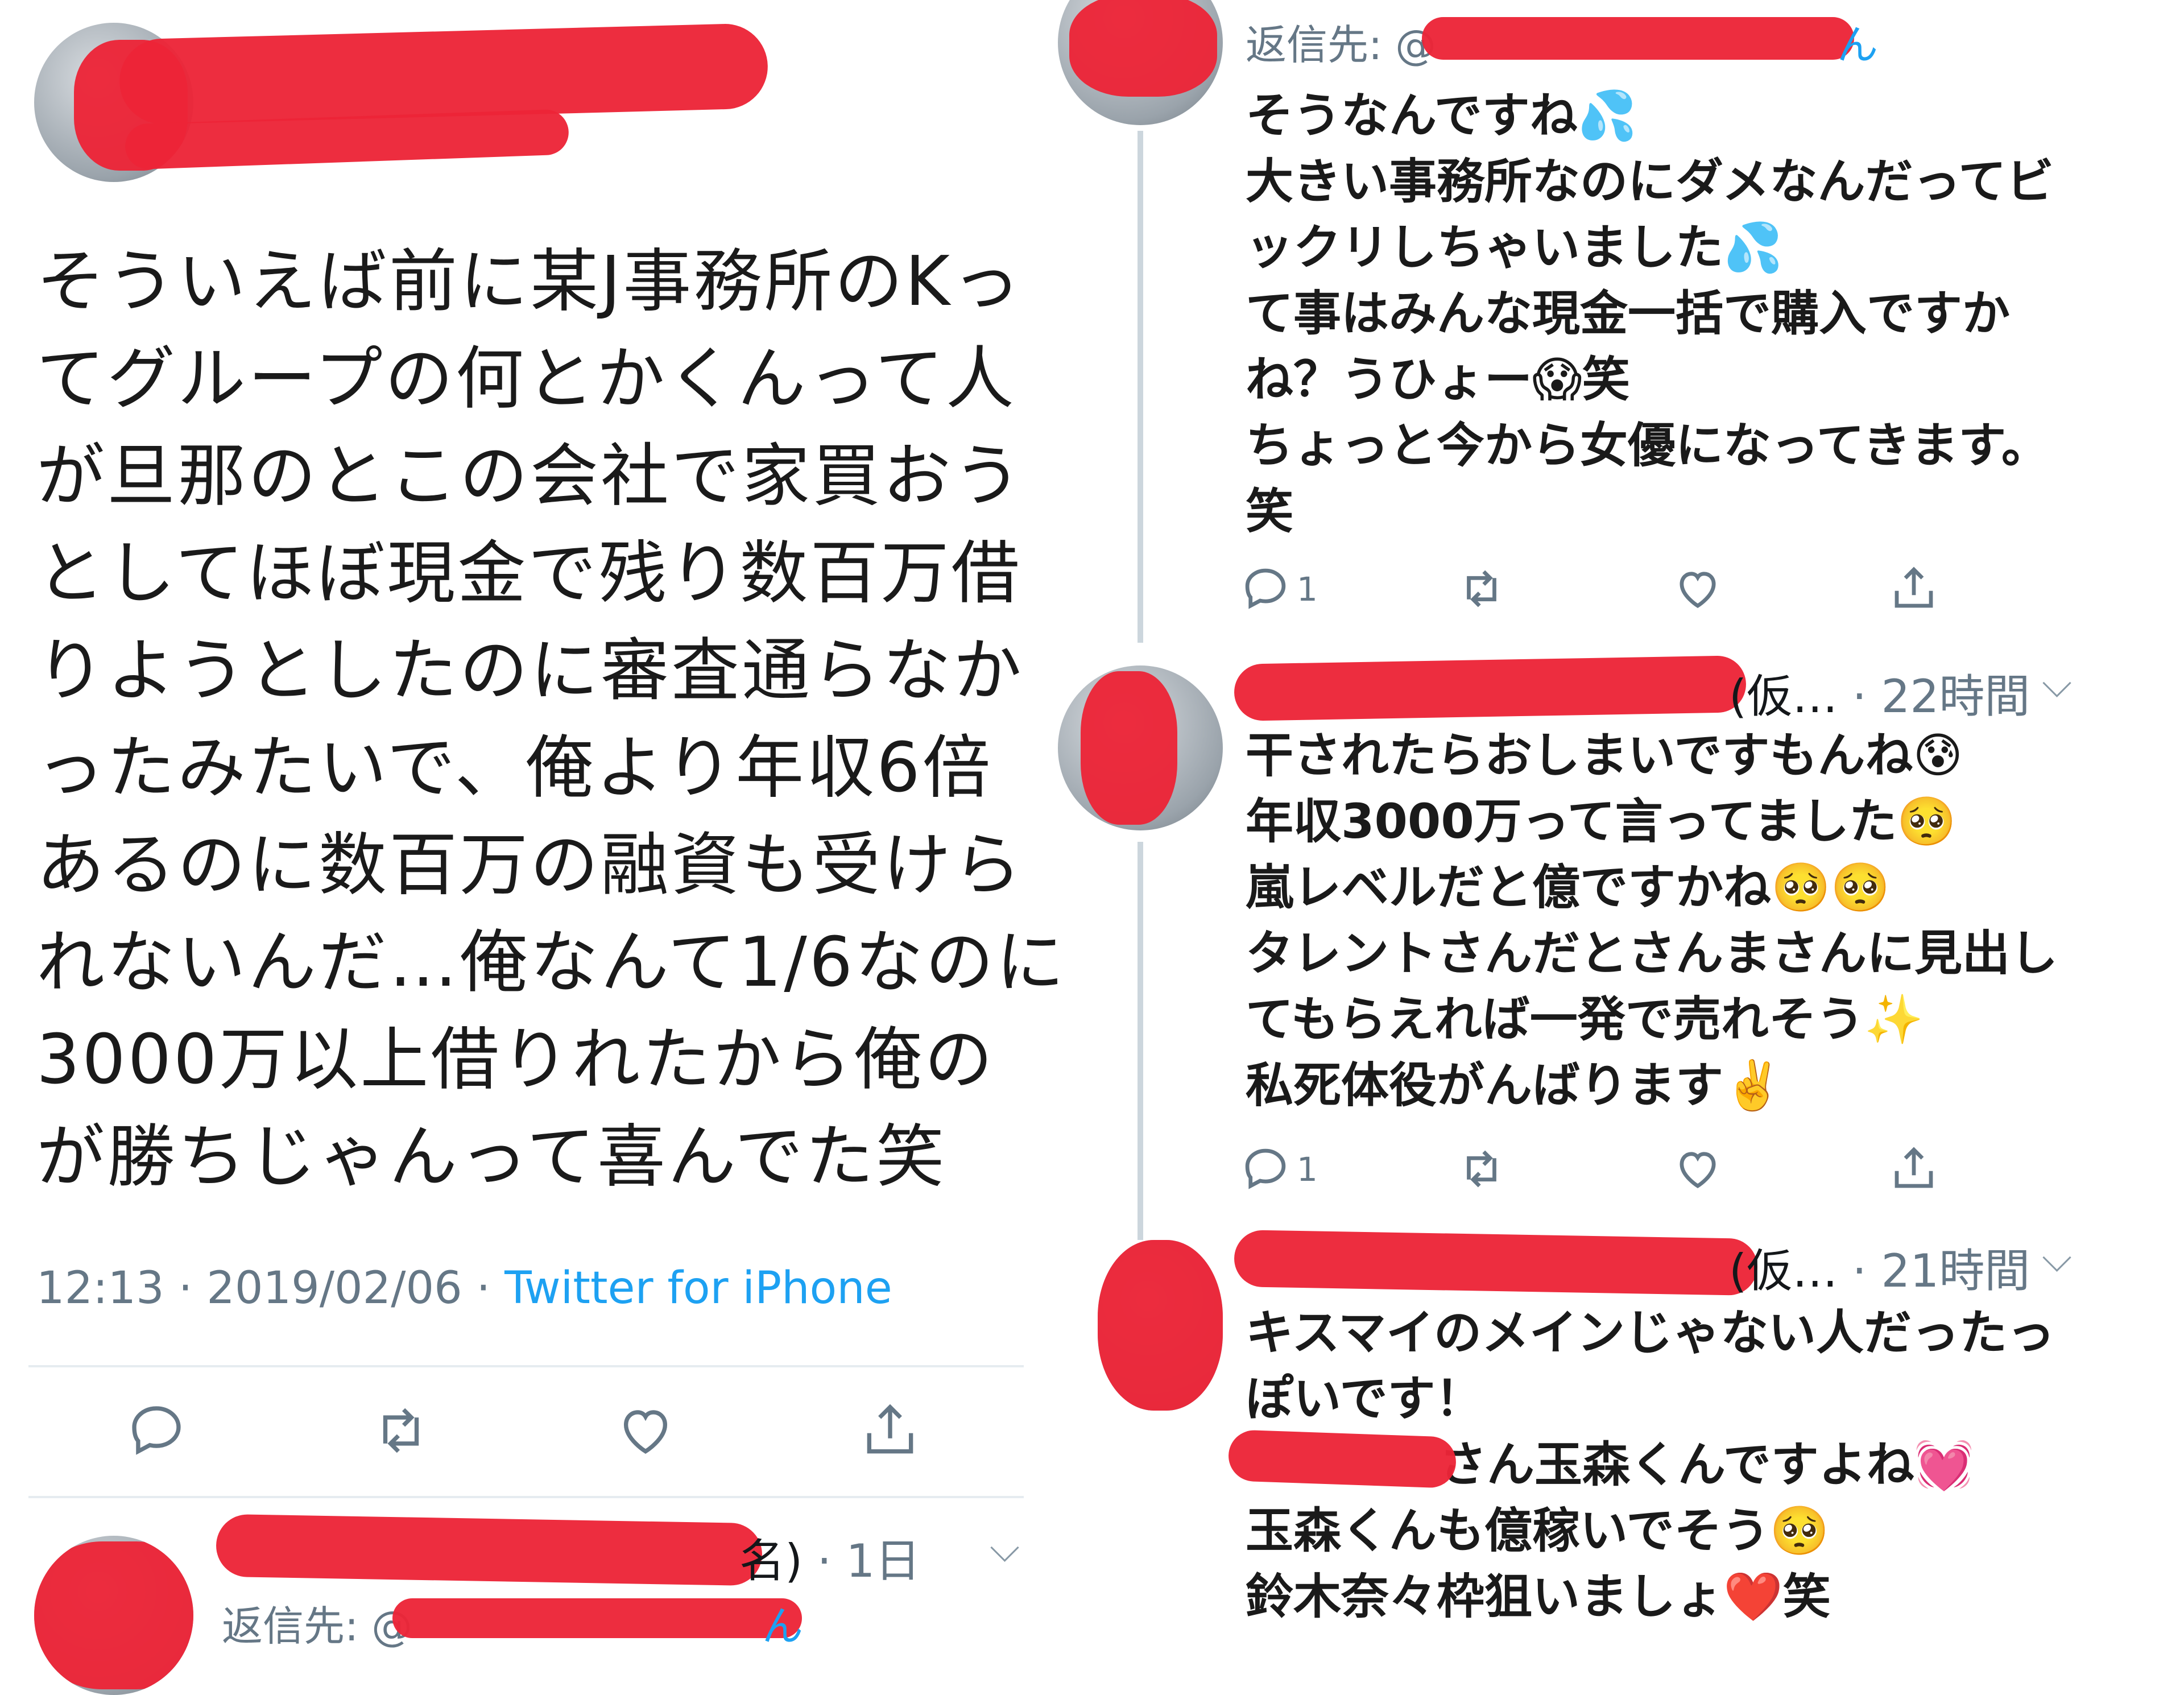 The height and width of the screenshot is (1695, 2184). What do you see at coordinates (529, 573) in the screenshot?
I see `tweet-text-line: としてほぼ現金で残り数百万借` at bounding box center [529, 573].